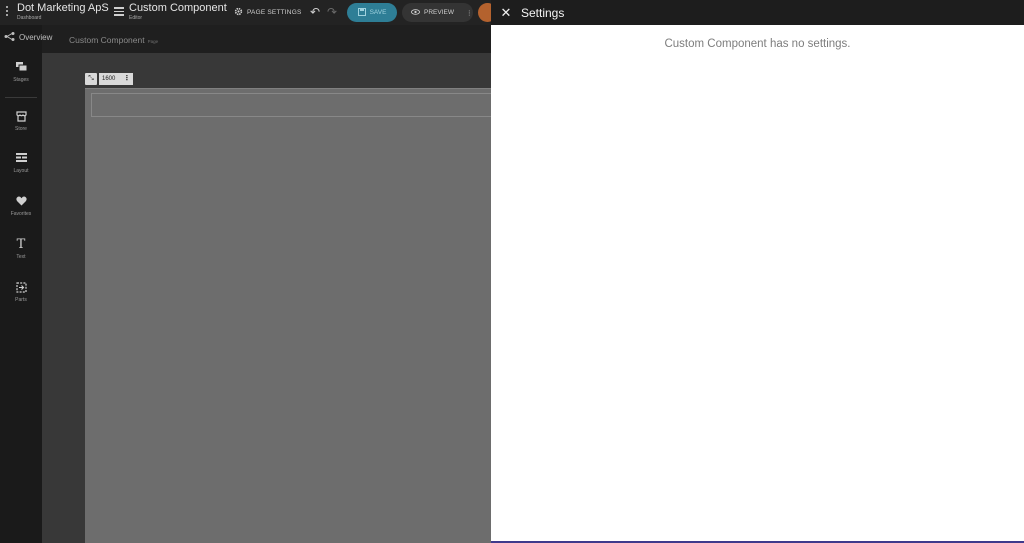 This screenshot has width=1024, height=543. I want to click on component-title-block: Custom Component Editor, so click(178, 11).